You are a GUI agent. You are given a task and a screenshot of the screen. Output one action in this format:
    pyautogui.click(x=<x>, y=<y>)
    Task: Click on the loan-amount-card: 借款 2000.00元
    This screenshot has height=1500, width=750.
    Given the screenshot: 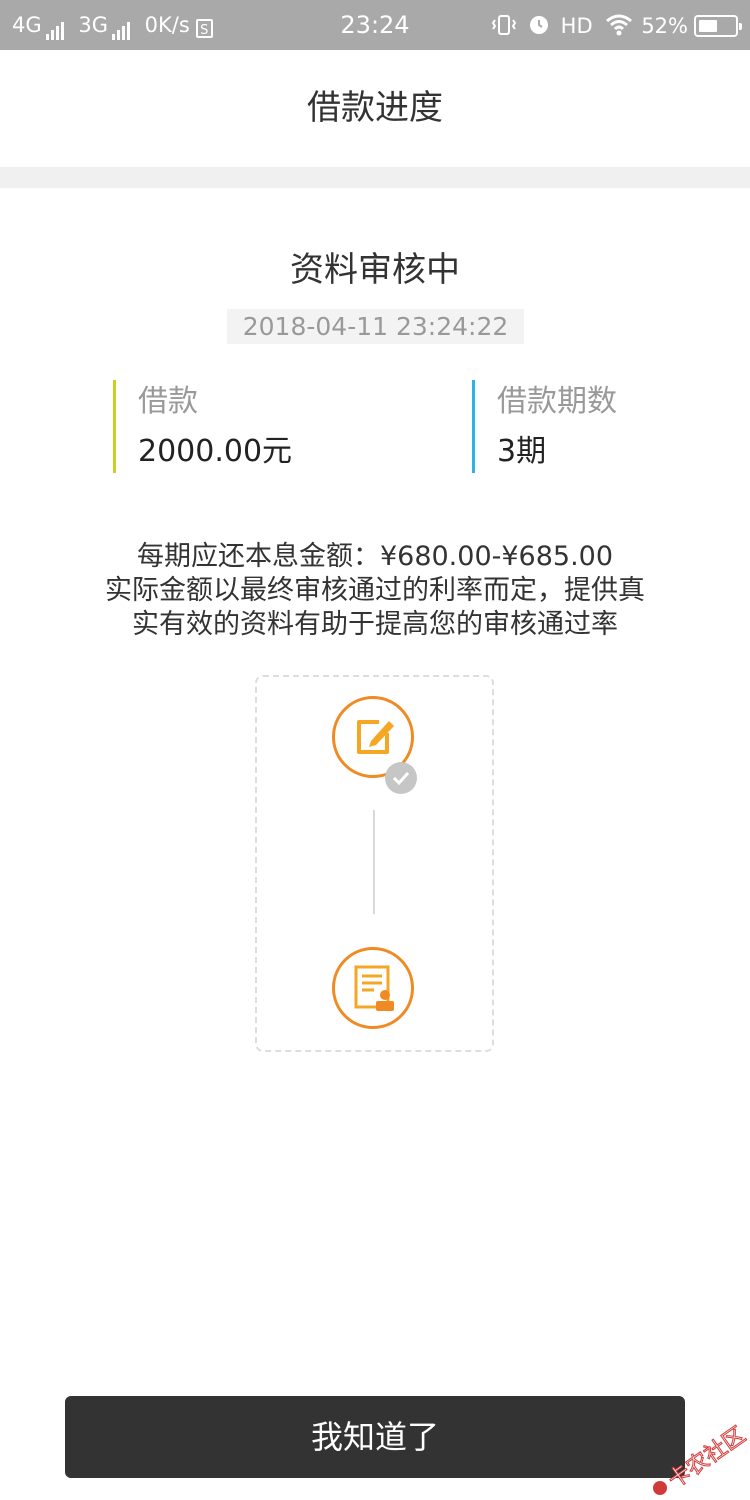 What is the action you would take?
    pyautogui.click(x=202, y=426)
    